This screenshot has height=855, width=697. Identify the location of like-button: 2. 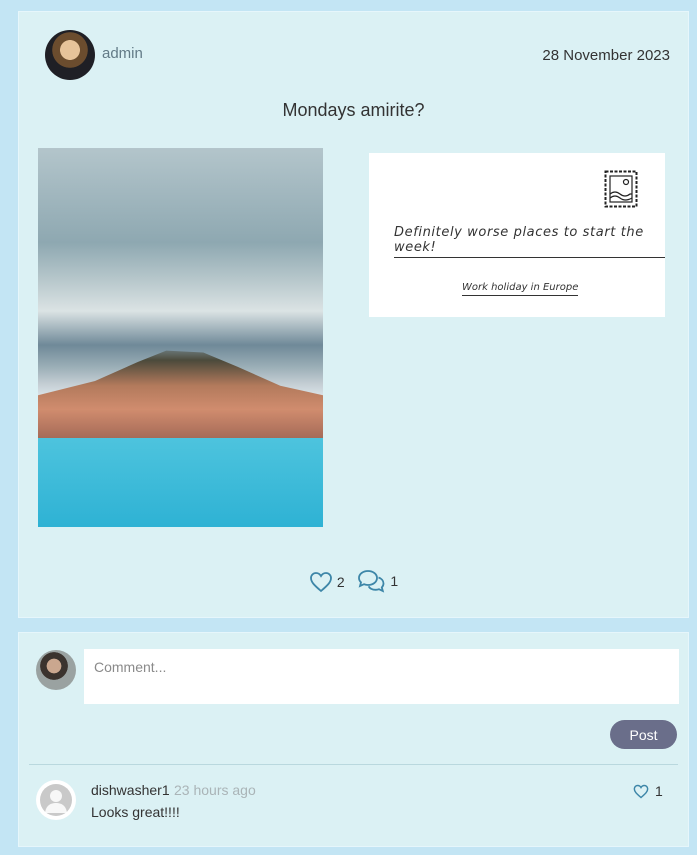
(327, 582).